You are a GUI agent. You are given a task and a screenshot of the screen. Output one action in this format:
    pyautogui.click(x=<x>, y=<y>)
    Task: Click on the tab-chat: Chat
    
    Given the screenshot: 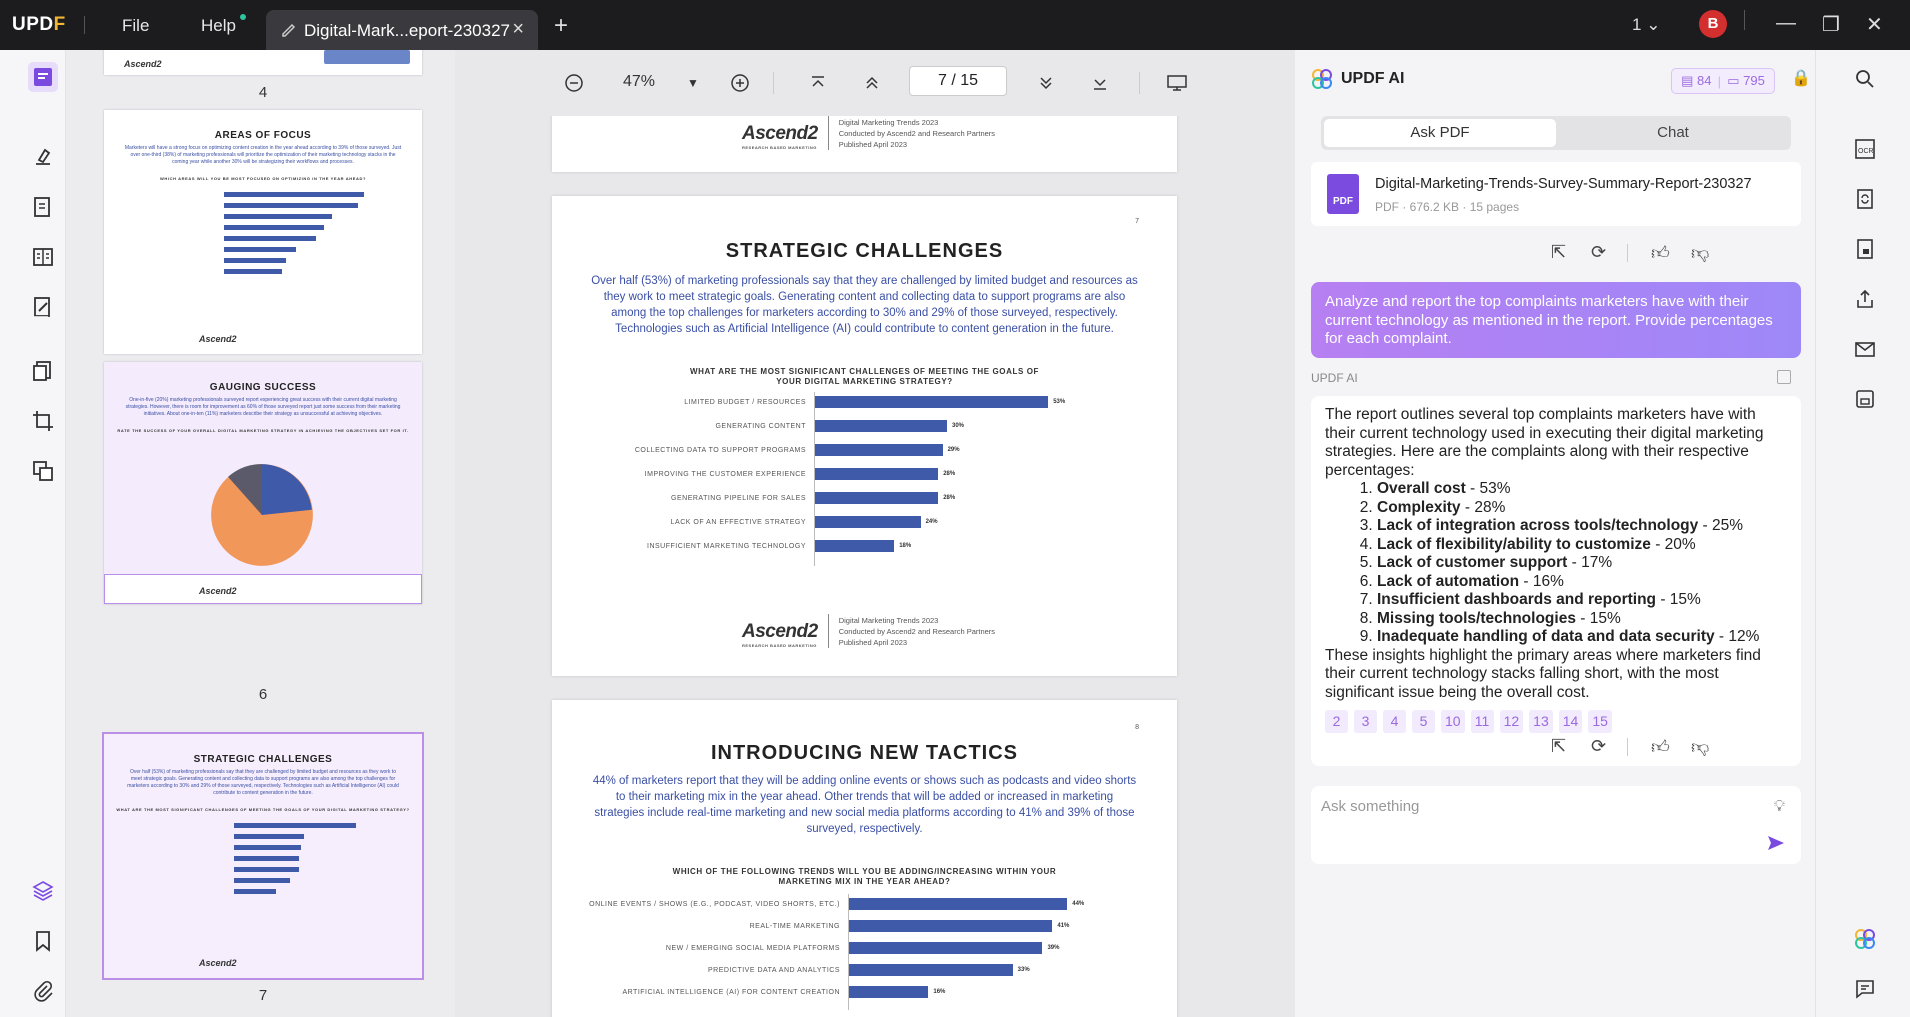 What is the action you would take?
    pyautogui.click(x=1673, y=133)
    